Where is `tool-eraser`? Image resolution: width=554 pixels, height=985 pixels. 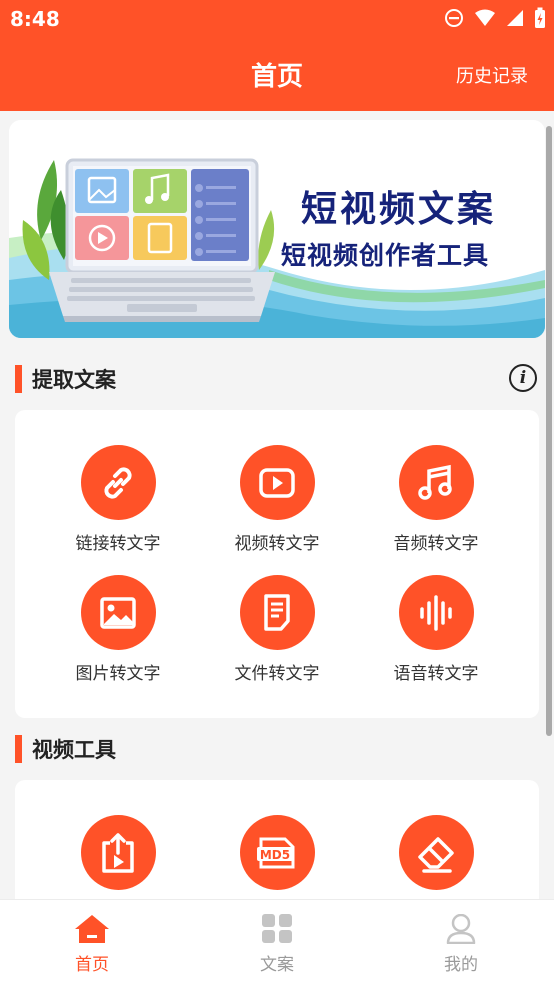
tool-eraser is located at coordinates (436, 852).